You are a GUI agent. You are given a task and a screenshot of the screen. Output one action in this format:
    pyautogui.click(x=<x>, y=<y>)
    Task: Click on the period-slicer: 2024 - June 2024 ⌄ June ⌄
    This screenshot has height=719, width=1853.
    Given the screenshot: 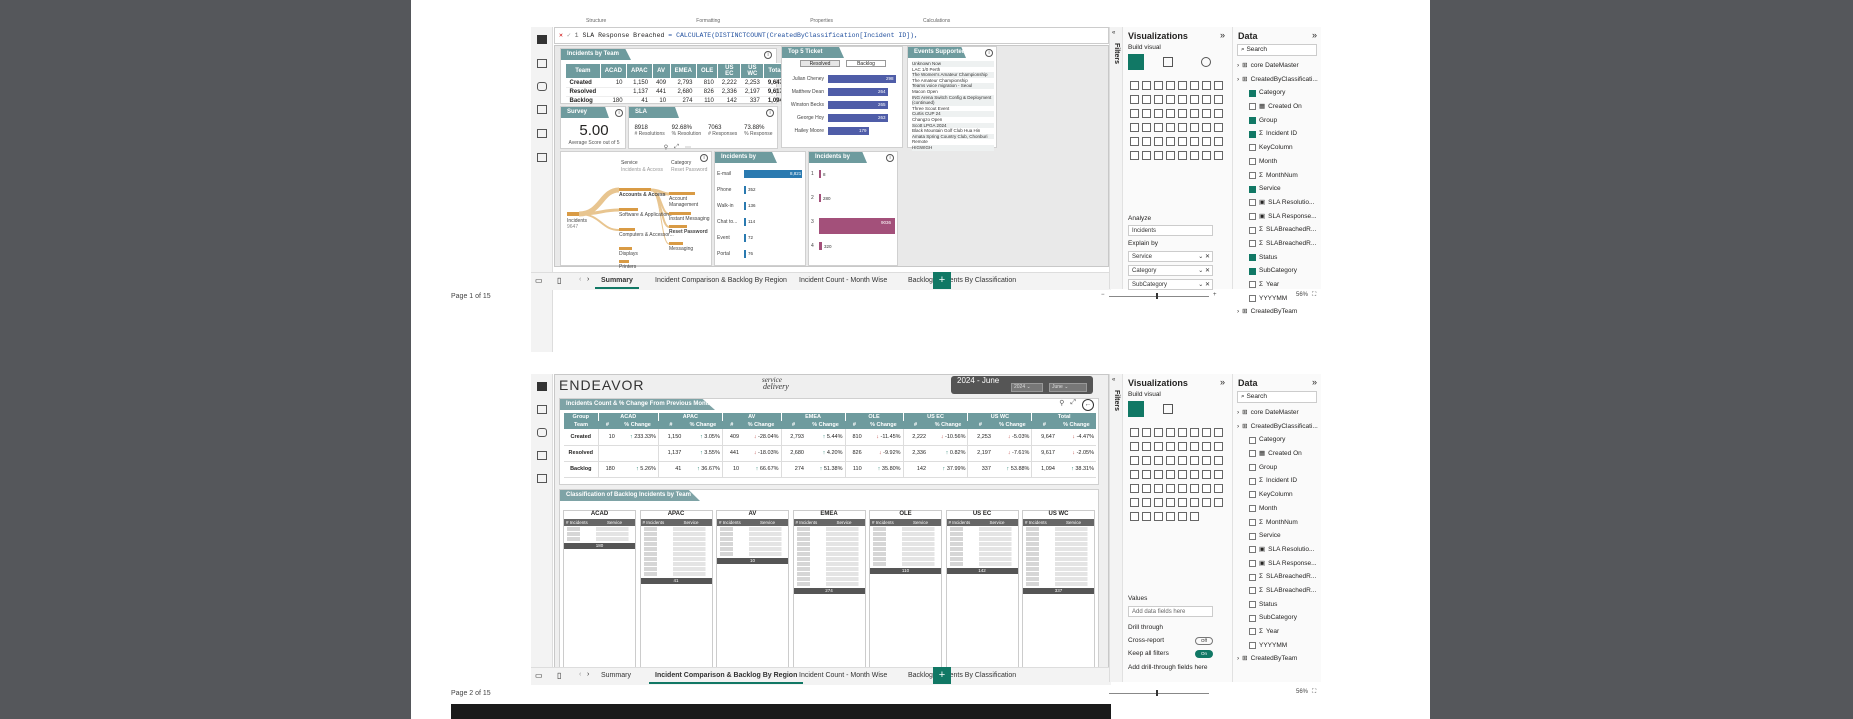 What is the action you would take?
    pyautogui.click(x=1022, y=385)
    